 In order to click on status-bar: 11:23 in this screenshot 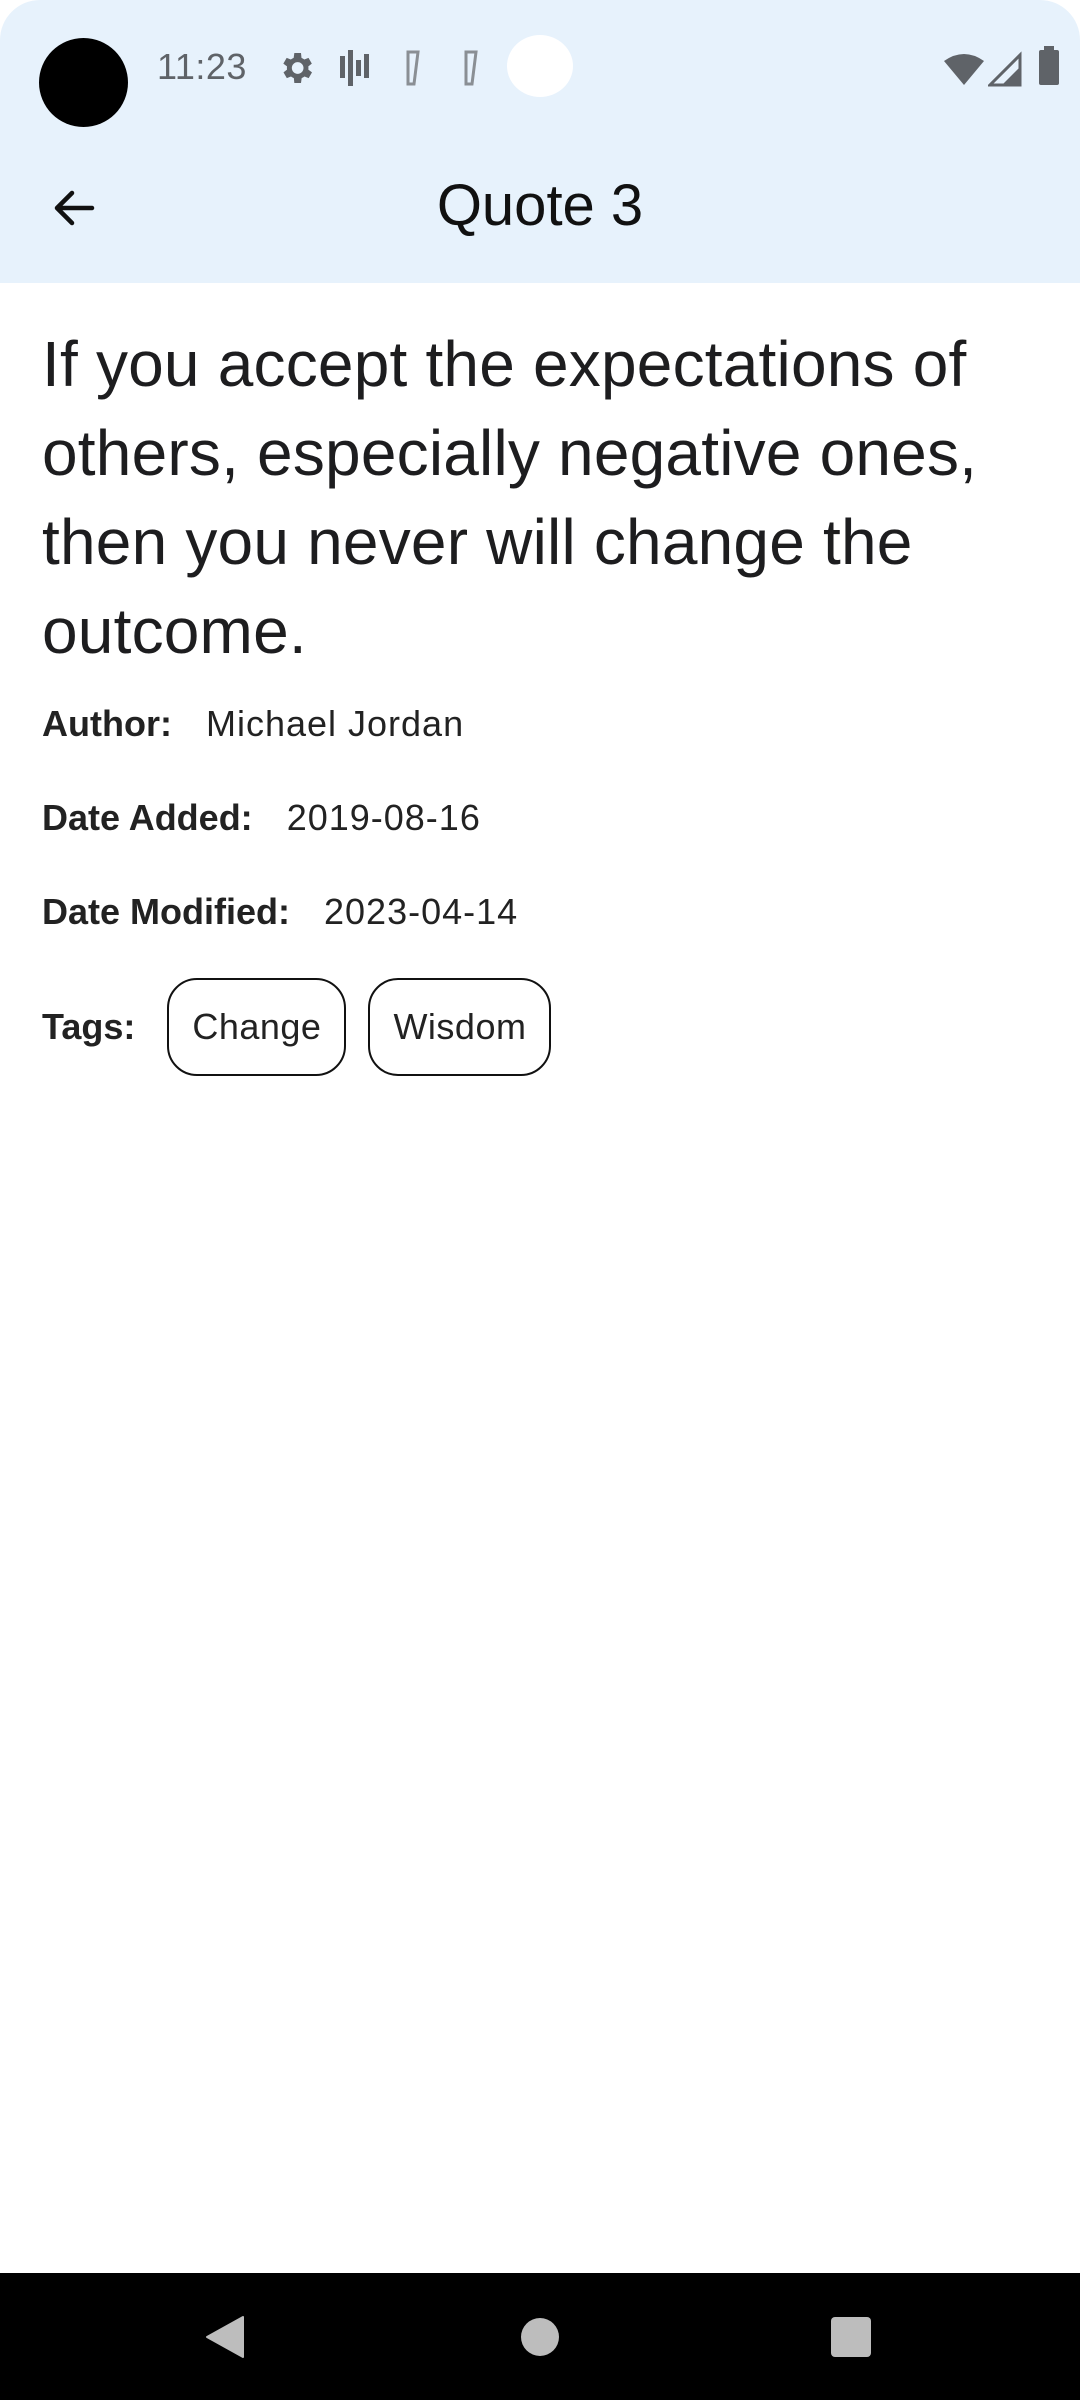, I will do `click(540, 68)`.